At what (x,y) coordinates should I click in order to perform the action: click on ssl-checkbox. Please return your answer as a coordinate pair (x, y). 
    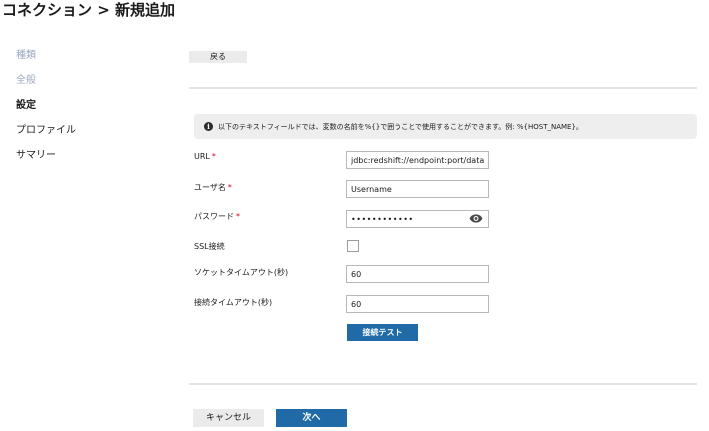
    Looking at the image, I should click on (353, 246).